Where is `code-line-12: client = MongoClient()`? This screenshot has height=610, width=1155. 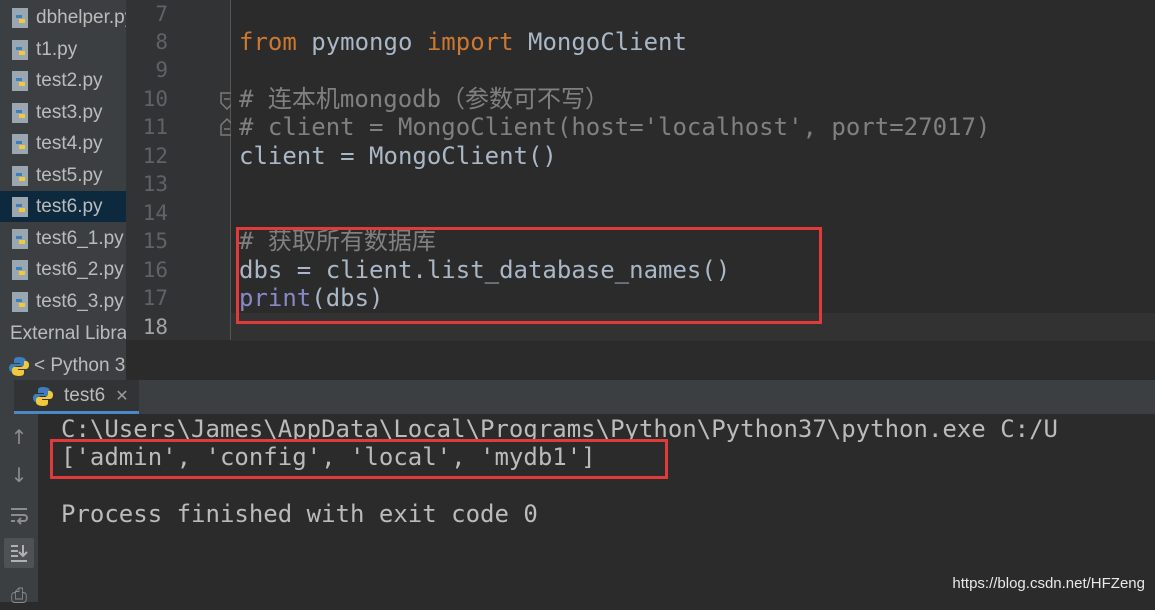 code-line-12: client = MongoClient() is located at coordinates (398, 156).